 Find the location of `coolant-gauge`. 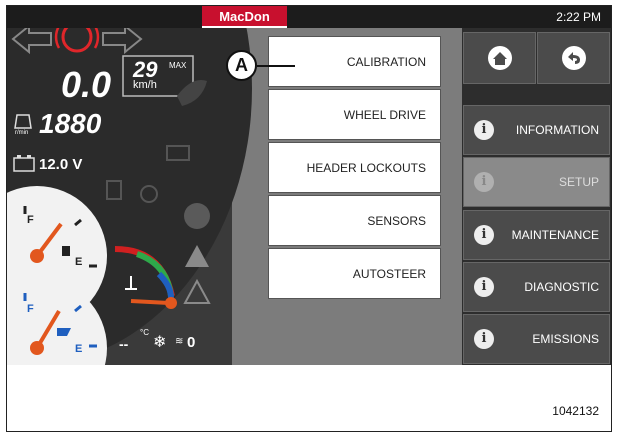

coolant-gauge is located at coordinates (145, 277).